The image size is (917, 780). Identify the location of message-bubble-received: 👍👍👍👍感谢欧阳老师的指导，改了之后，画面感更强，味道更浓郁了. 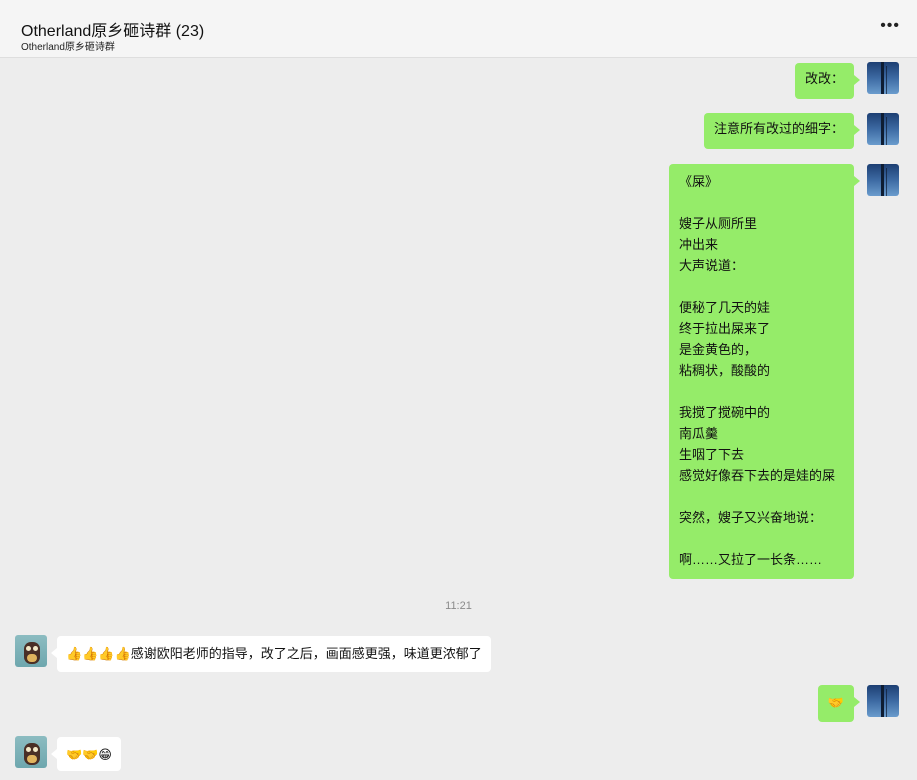
(271, 654).